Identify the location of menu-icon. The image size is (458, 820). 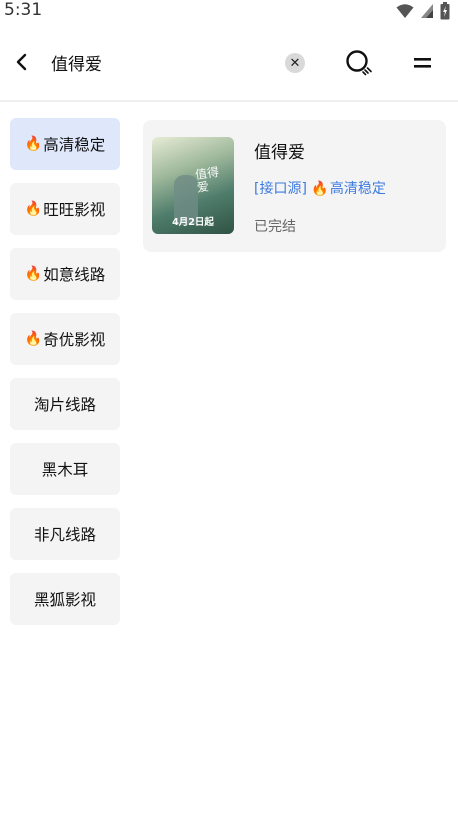
(422, 63).